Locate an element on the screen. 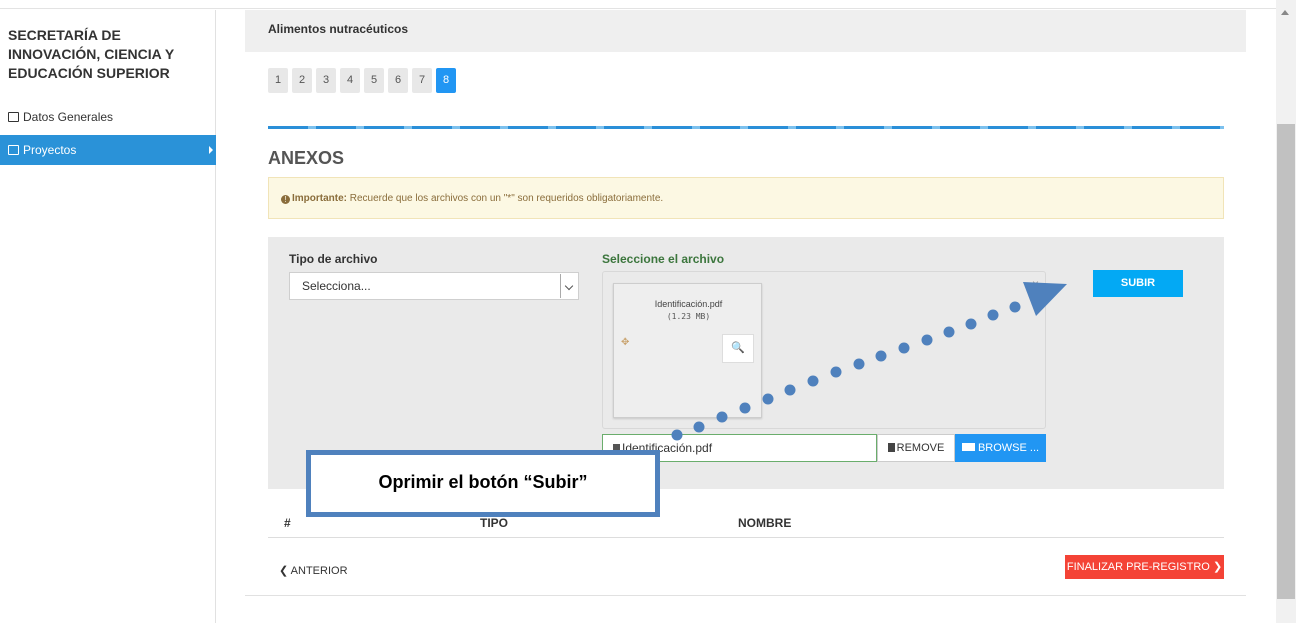 The image size is (1296, 623). divider is located at coordinates (745, 595).